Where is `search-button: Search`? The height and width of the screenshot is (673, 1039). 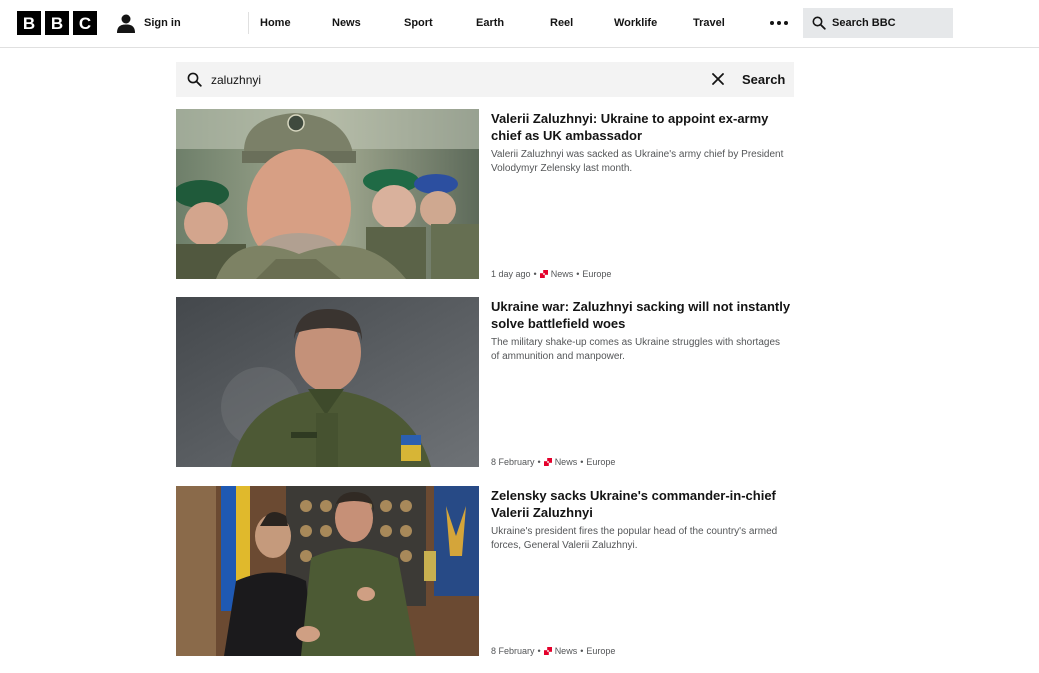
search-button: Search is located at coordinates (763, 79).